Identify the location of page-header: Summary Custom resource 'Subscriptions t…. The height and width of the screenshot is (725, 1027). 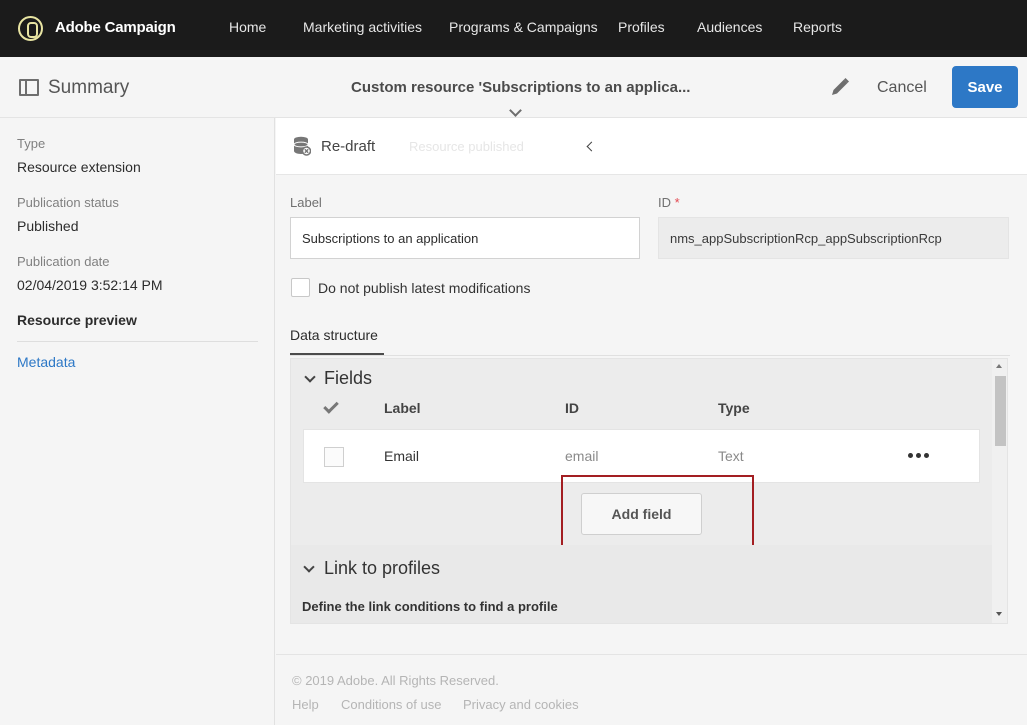
(513, 87).